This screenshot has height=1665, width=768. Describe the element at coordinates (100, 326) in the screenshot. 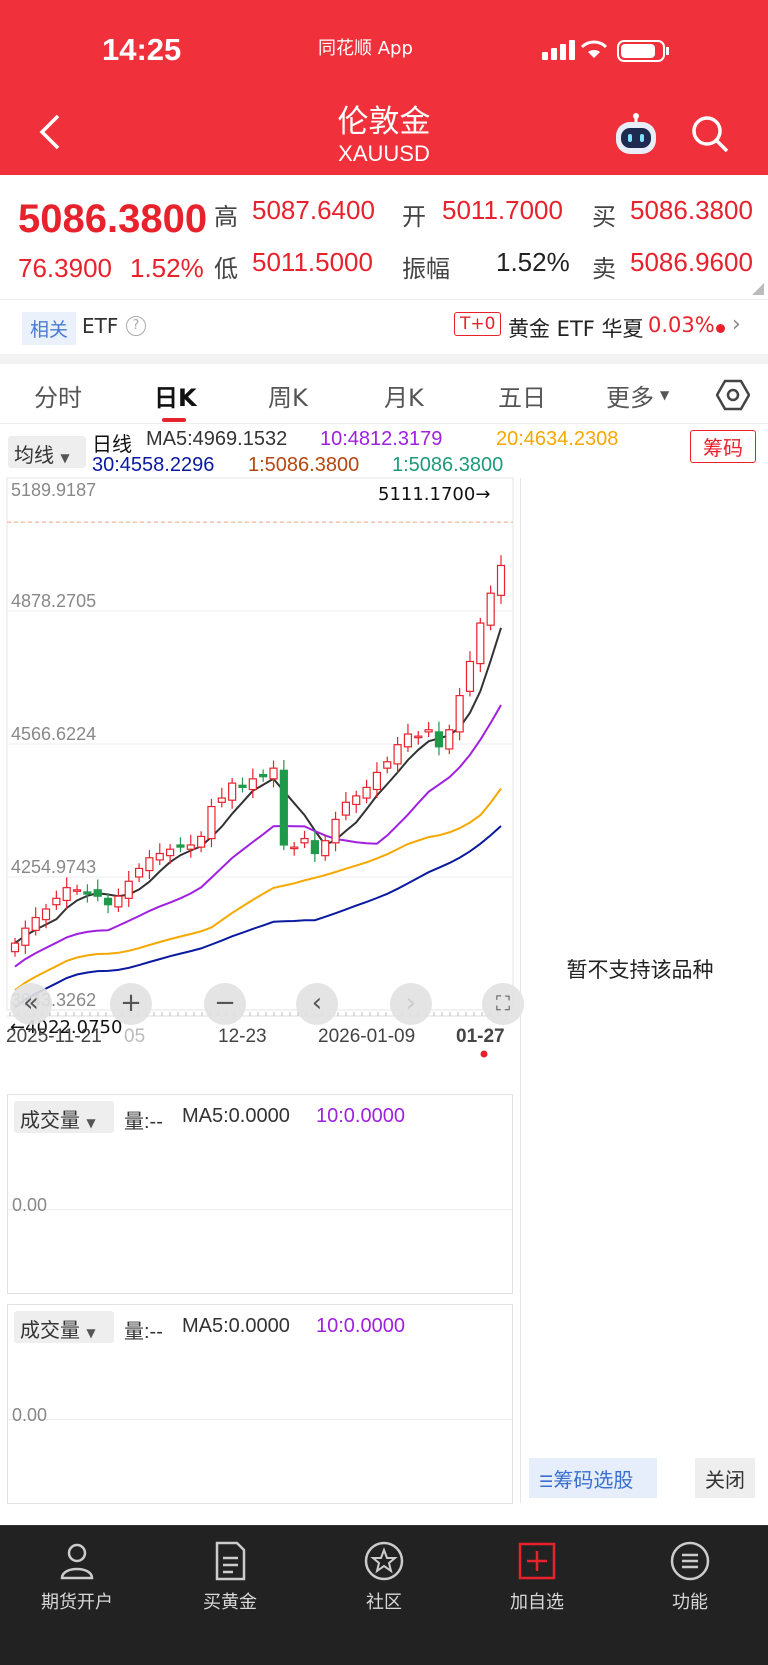

I see `related-etf-label: ETF` at that location.